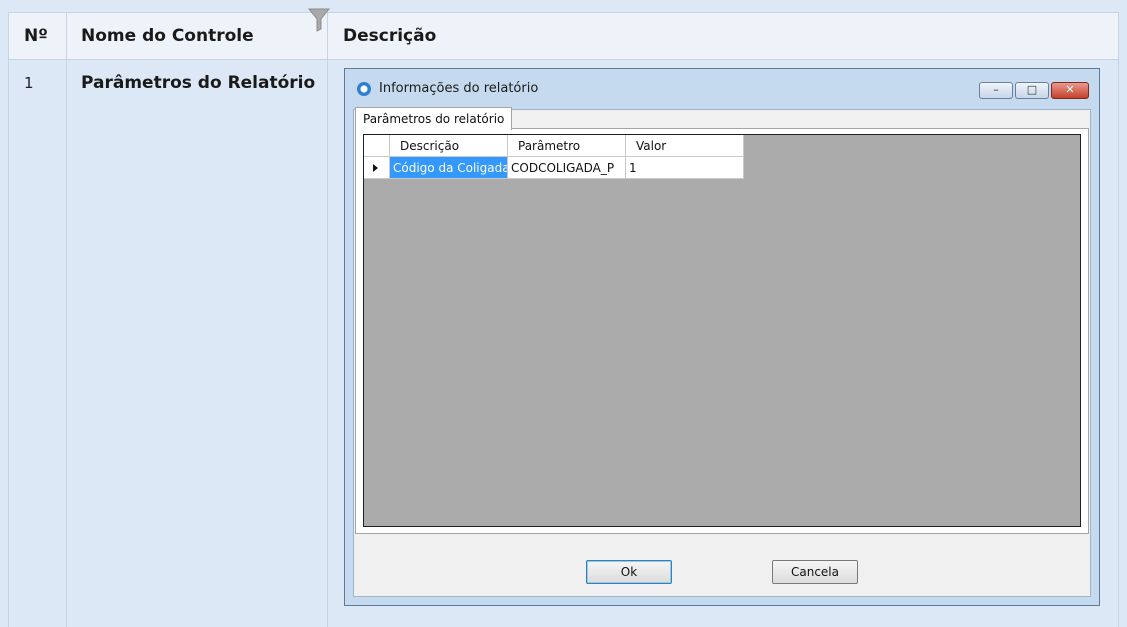 The image size is (1127, 627). Describe the element at coordinates (685, 146) in the screenshot. I see `grid-column-header: Valor` at that location.